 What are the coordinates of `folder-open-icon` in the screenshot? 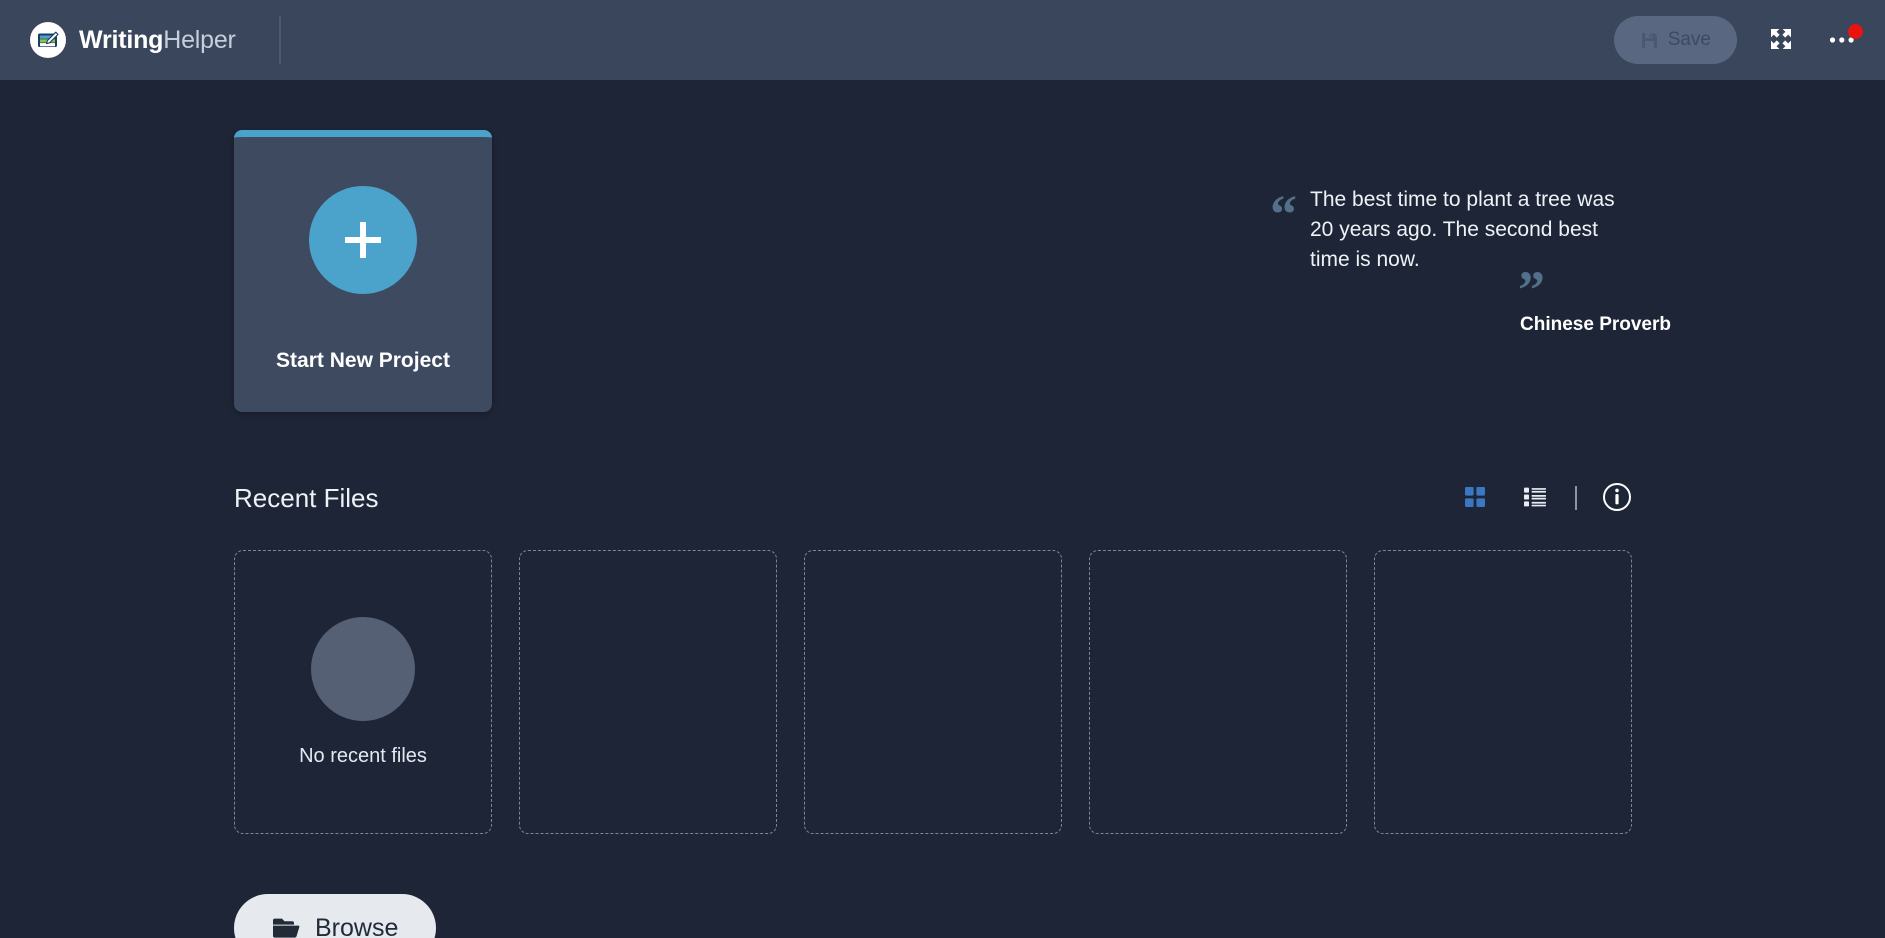 It's located at (286, 927).